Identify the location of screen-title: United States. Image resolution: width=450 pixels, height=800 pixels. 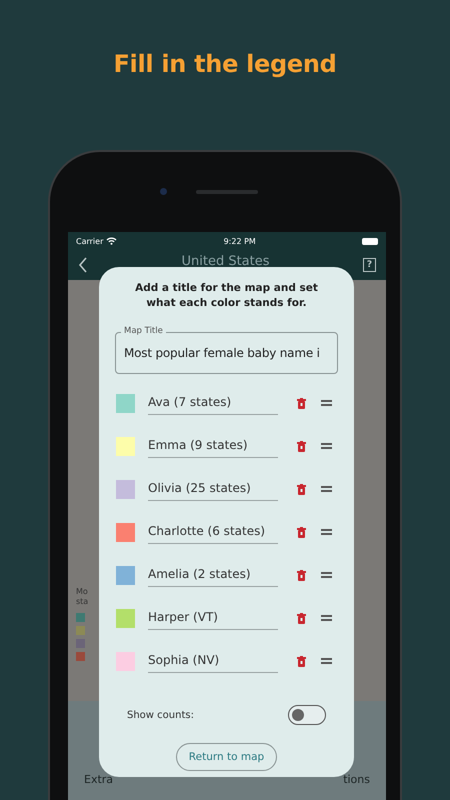
(225, 261).